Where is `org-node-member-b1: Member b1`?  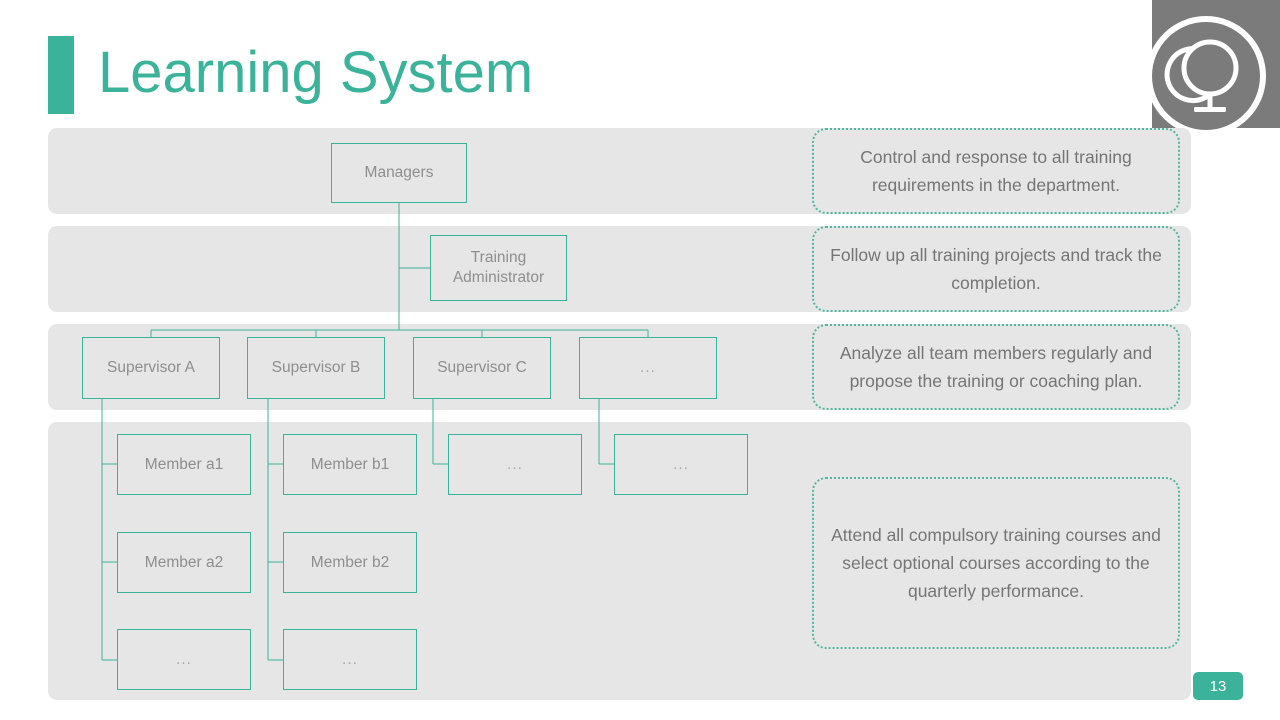
org-node-member-b1: Member b1 is located at coordinates (350, 464).